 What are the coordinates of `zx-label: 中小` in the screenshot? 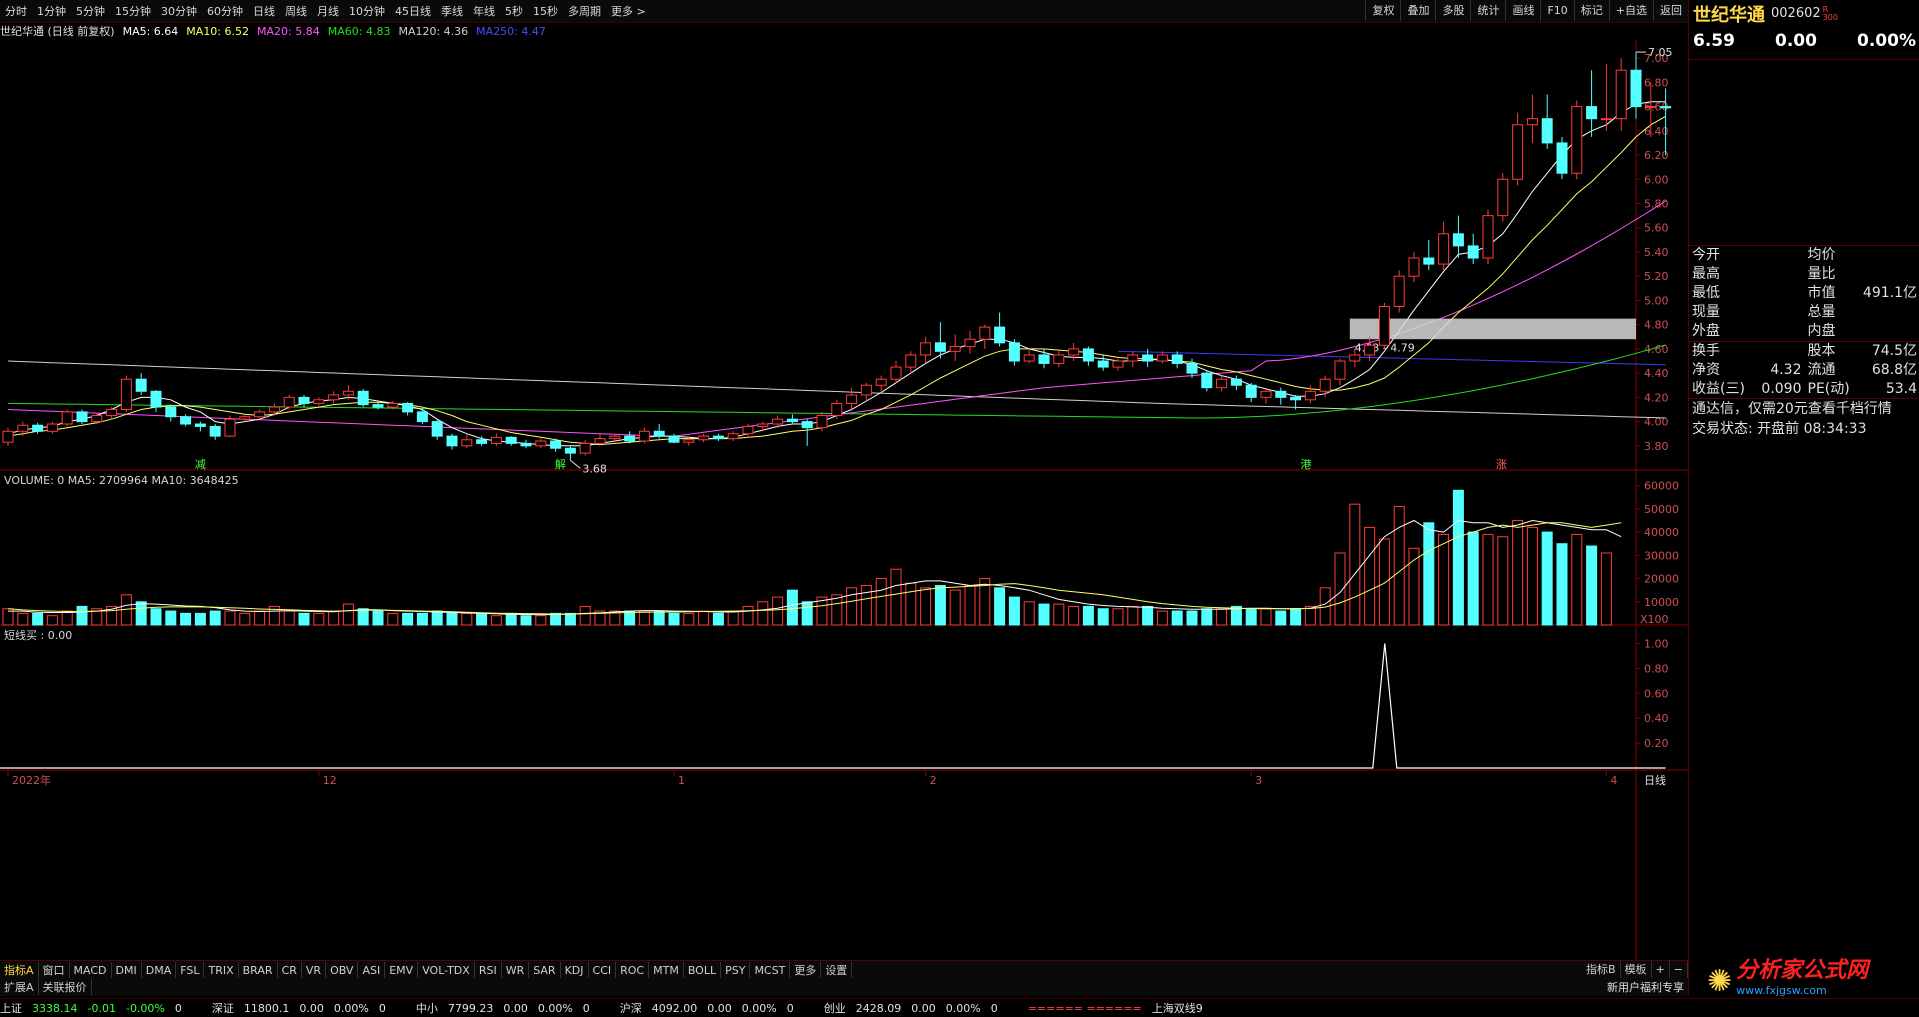 It's located at (427, 1008).